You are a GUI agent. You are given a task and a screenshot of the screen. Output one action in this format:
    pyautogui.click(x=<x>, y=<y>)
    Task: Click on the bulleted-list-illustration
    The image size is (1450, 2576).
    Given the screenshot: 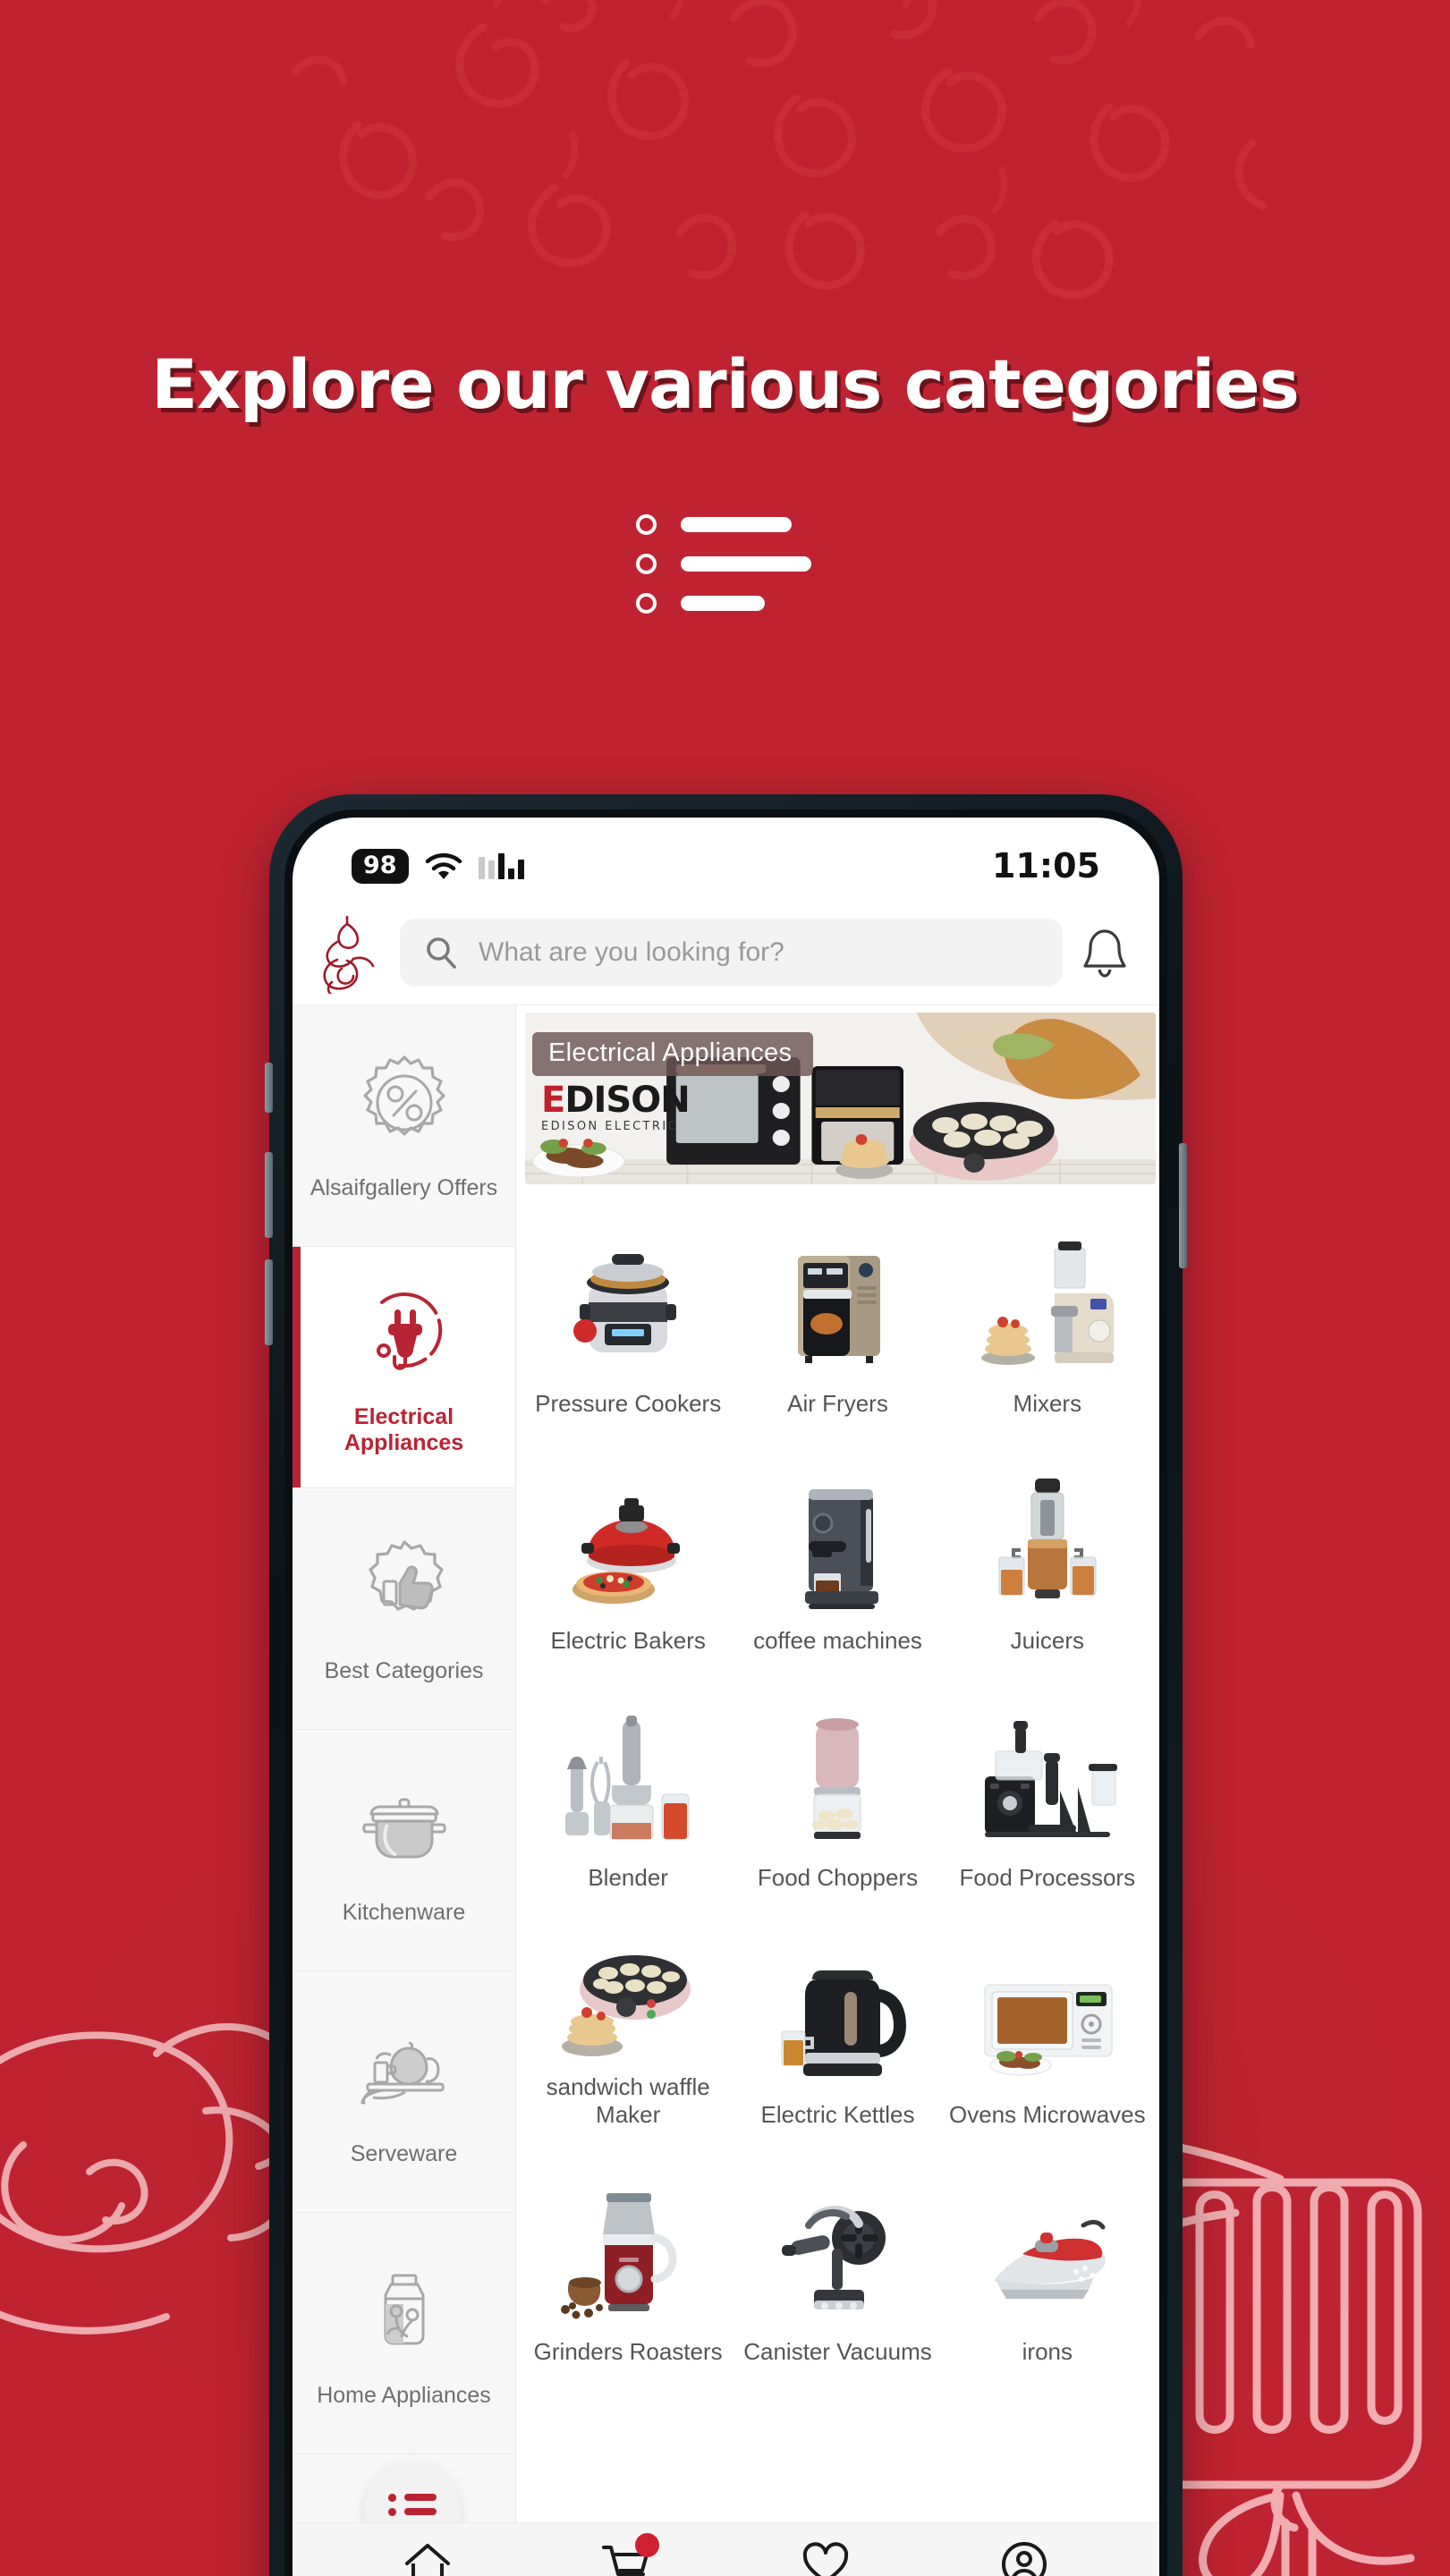 What is the action you would take?
    pyautogui.click(x=730, y=568)
    